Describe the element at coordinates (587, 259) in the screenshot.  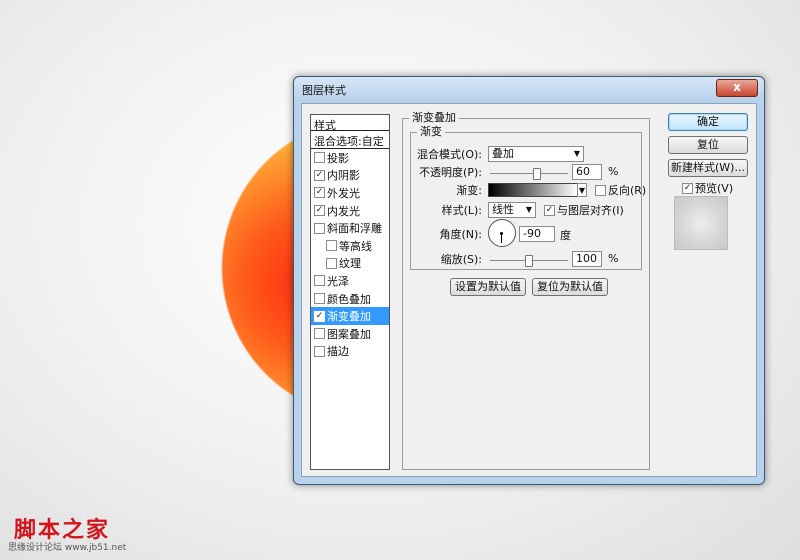
I see `scale-input: 100` at that location.